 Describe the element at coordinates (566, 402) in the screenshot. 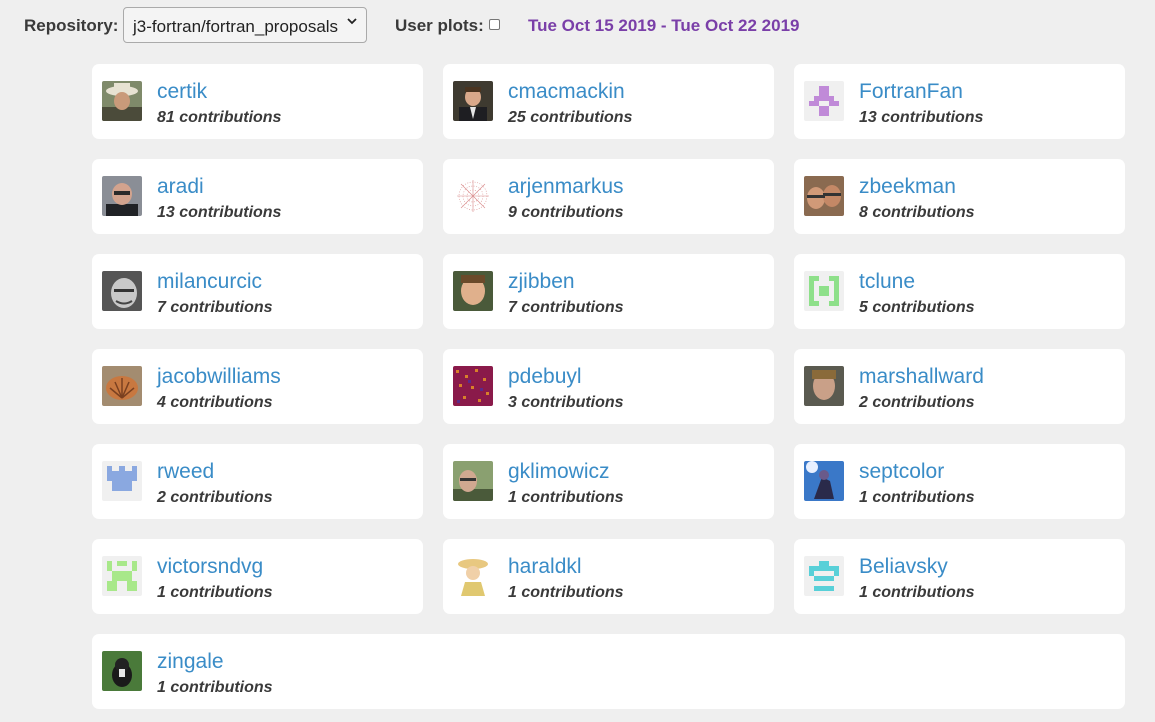

I see `contribution-count: 3 contributions` at that location.